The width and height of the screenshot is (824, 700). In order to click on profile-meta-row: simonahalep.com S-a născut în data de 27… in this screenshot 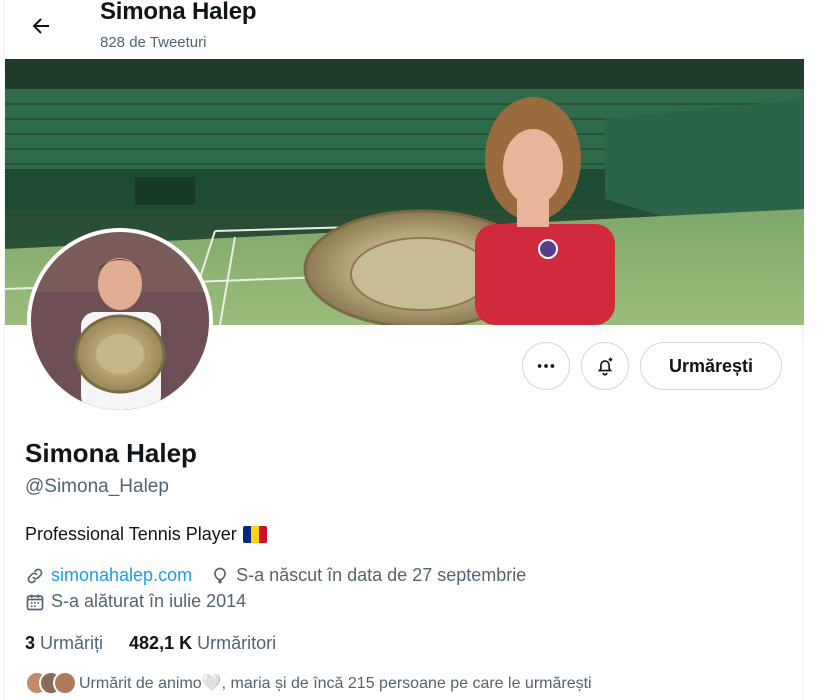, I will do `click(284, 575)`.